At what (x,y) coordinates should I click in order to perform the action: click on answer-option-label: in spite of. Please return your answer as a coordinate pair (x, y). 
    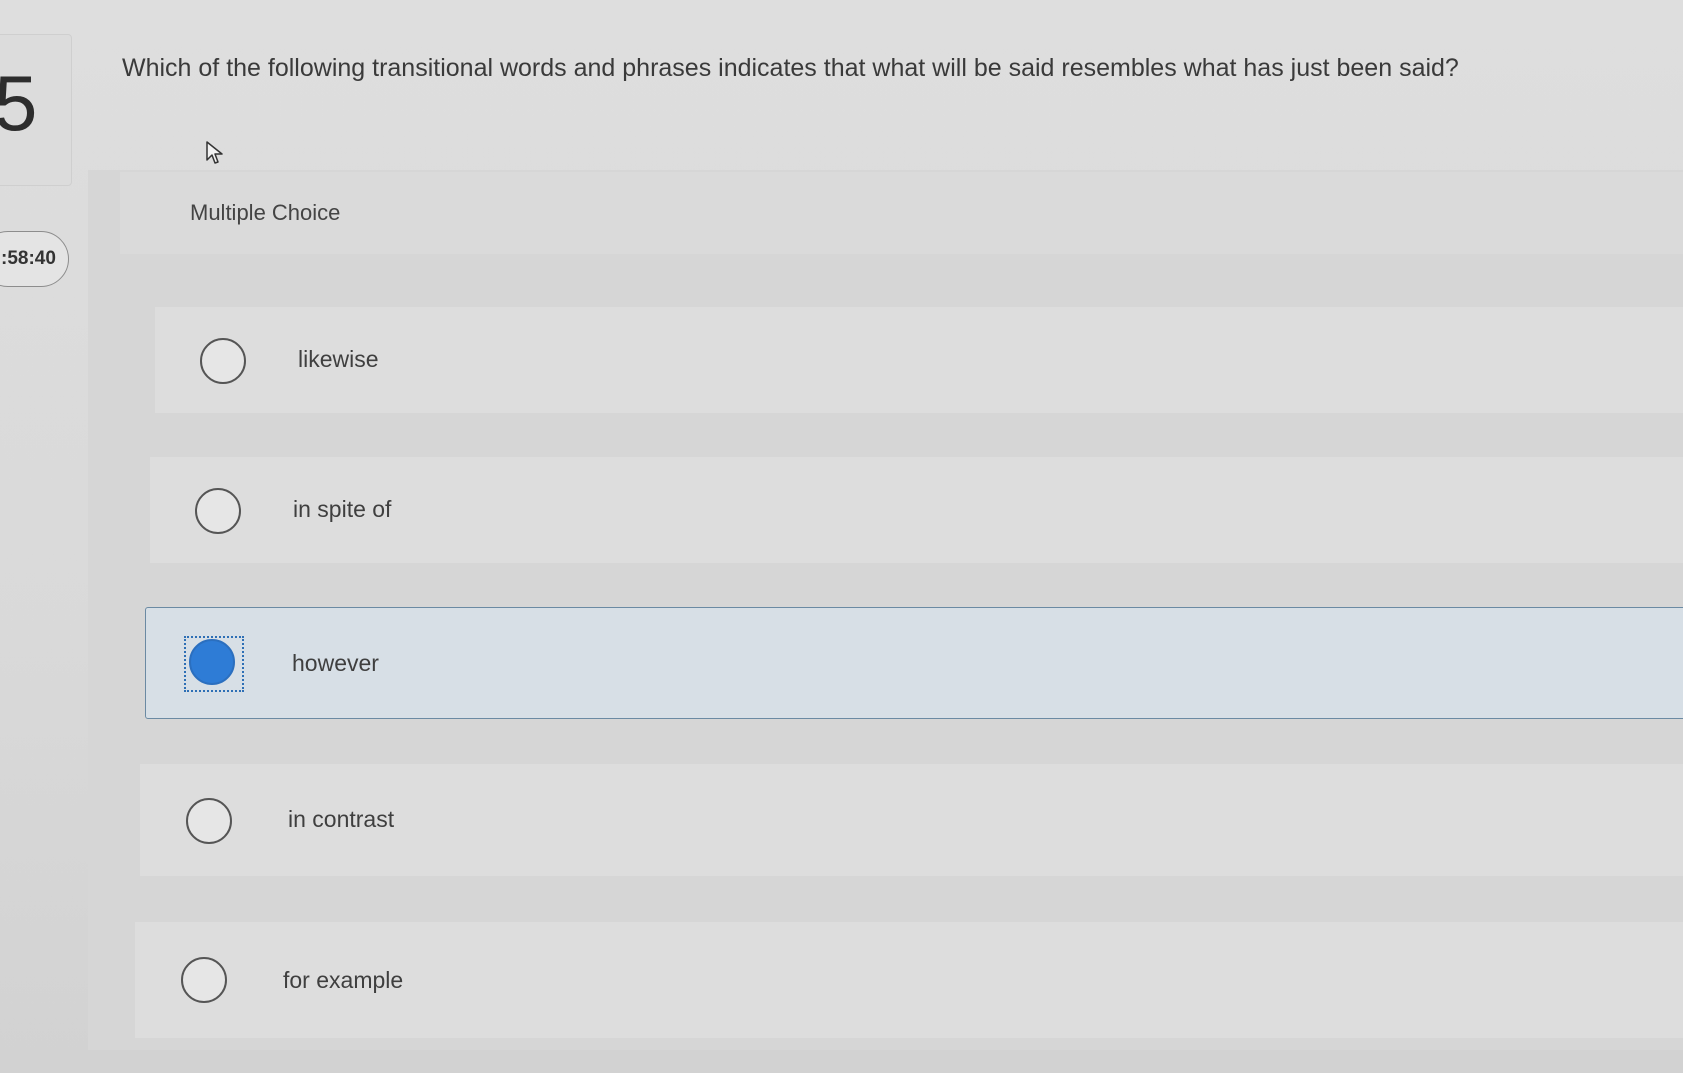
    Looking at the image, I should click on (342, 509).